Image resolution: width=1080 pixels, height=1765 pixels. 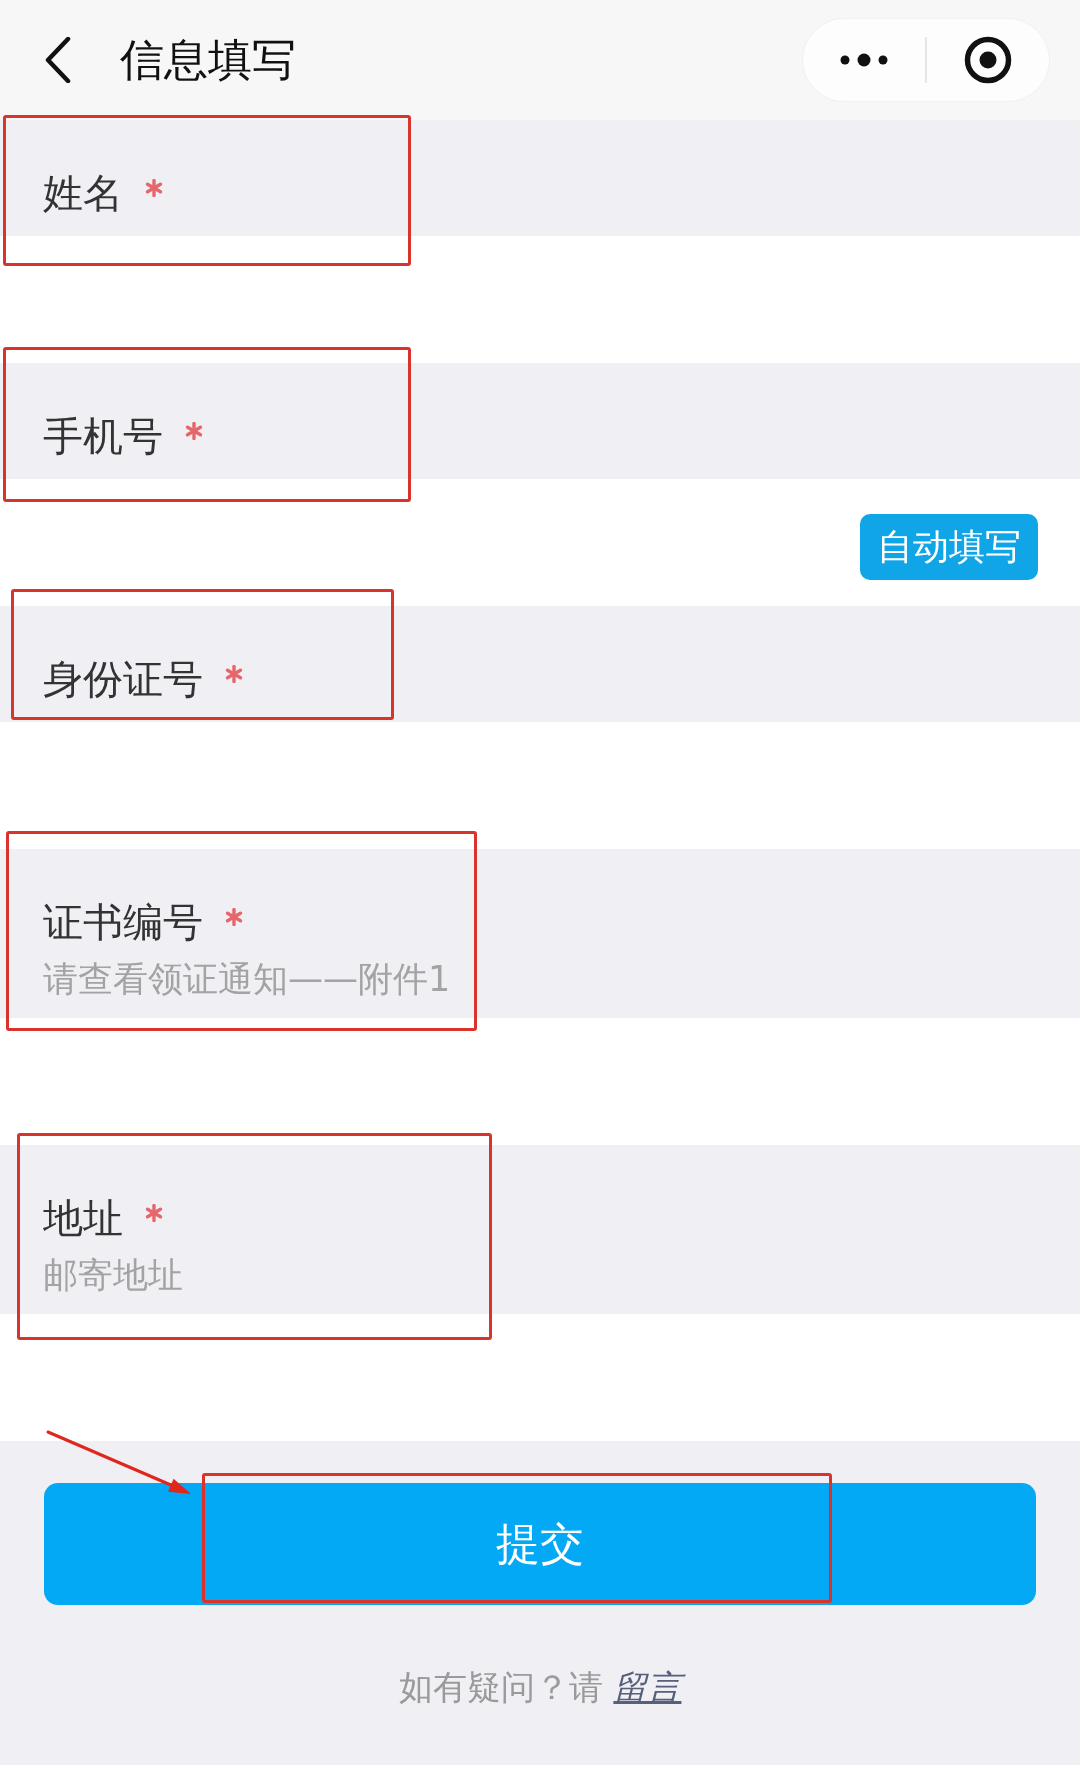 I want to click on field-label: 身份证号, so click(x=123, y=679).